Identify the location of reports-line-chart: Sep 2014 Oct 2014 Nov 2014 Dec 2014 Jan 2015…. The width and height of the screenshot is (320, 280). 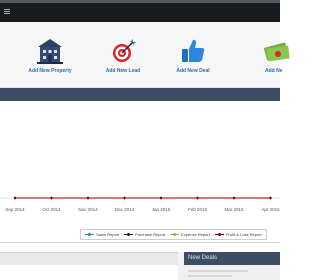
(140, 204).